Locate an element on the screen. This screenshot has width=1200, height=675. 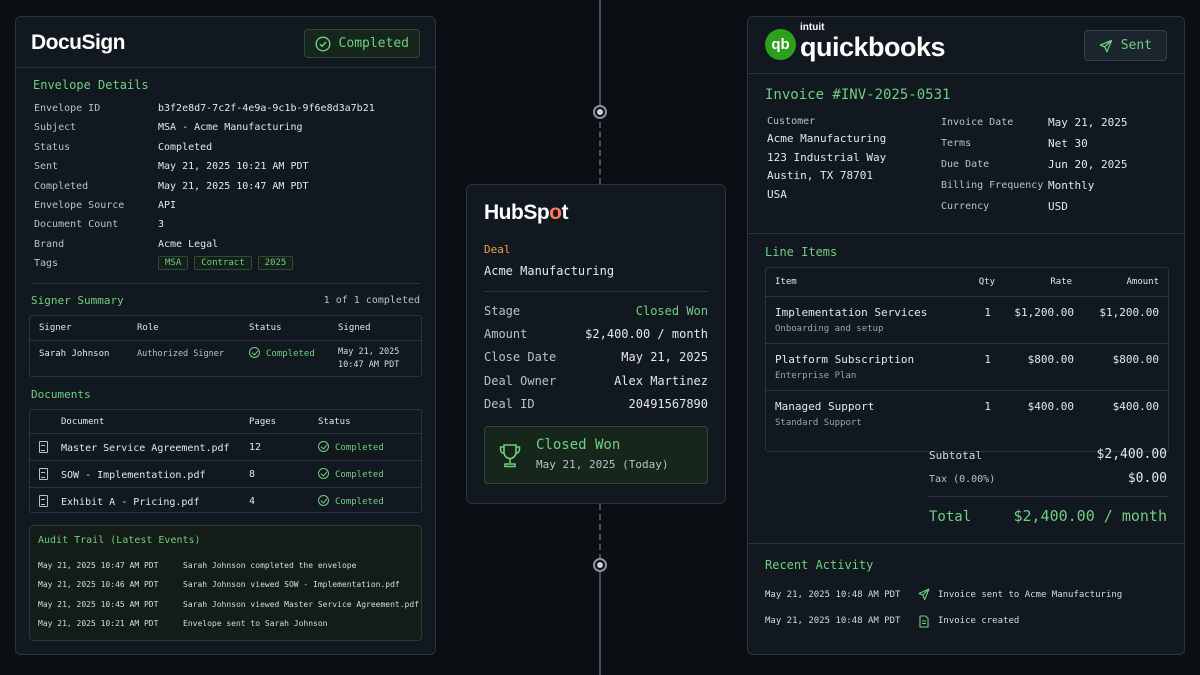
table-row: Exhibit A - Pricing.pdf 4 Completed is located at coordinates (225, 500).